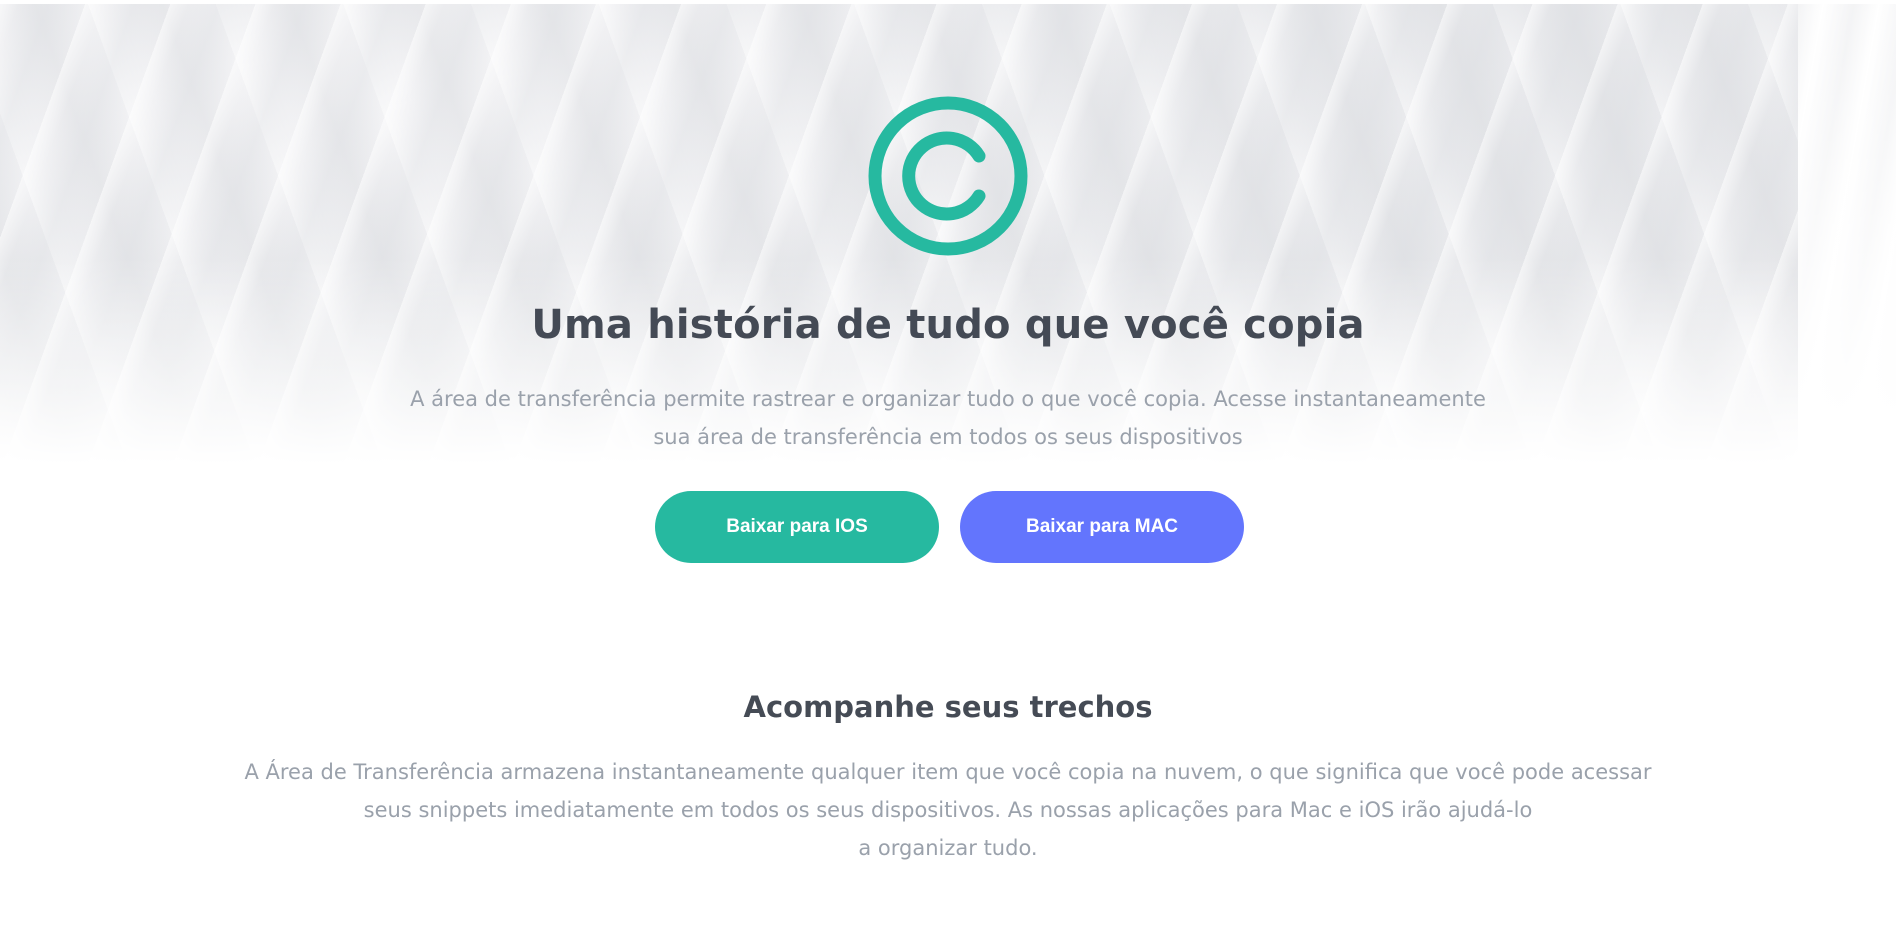  Describe the element at coordinates (948, 176) in the screenshot. I see `copyright-icon` at that location.